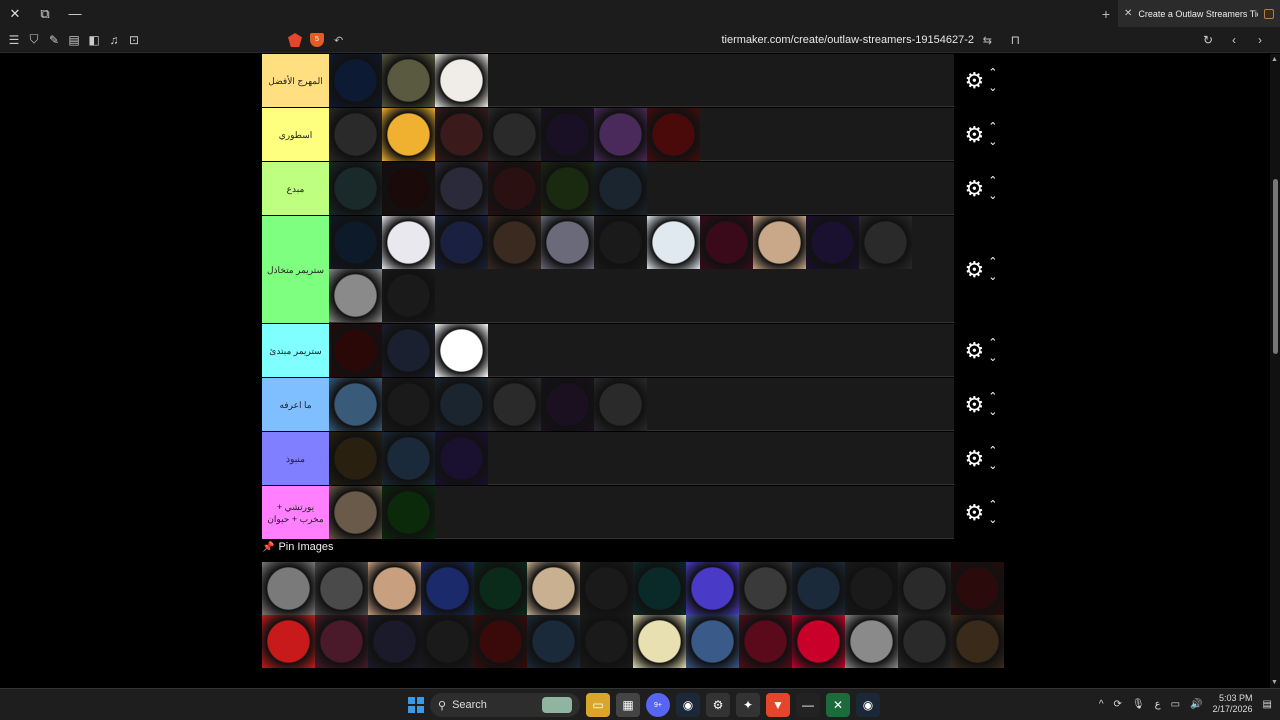 The image size is (1280, 720). What do you see at coordinates (134, 40) in the screenshot?
I see `screenshot-icon: ⊡` at bounding box center [134, 40].